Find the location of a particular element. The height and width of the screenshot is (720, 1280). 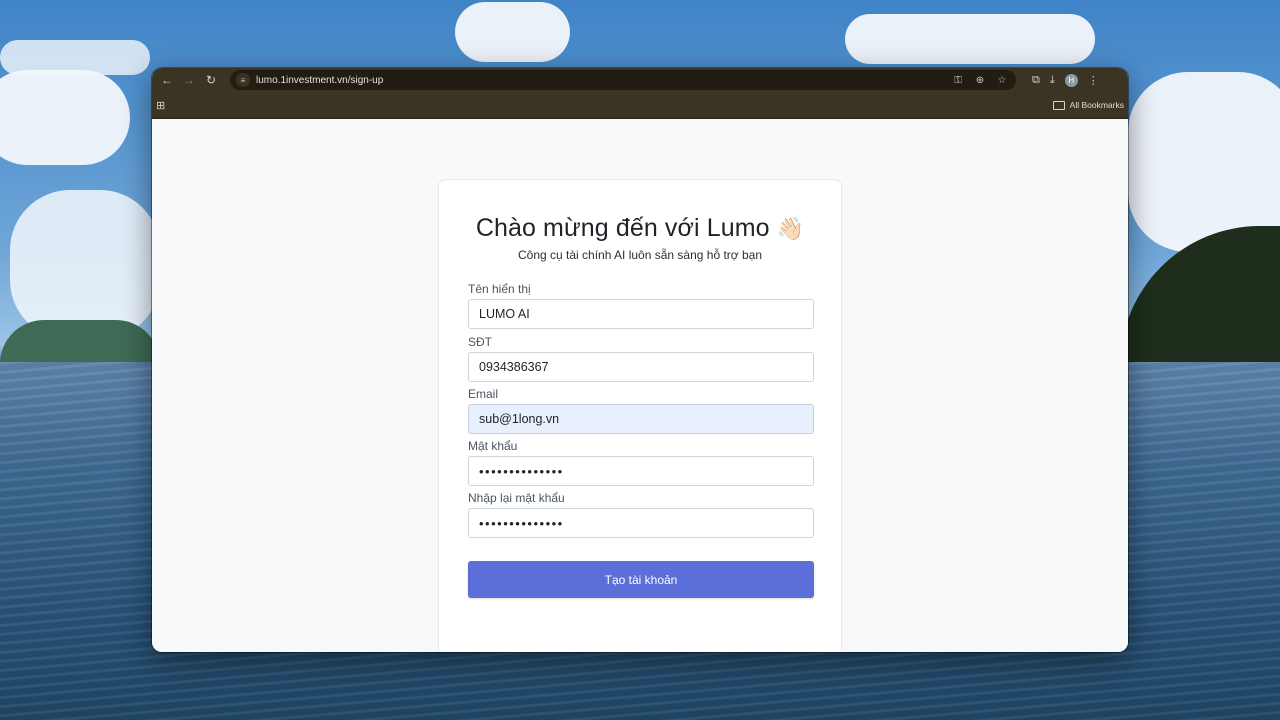

email-field: Email sub@1long.vn is located at coordinates (641, 410).